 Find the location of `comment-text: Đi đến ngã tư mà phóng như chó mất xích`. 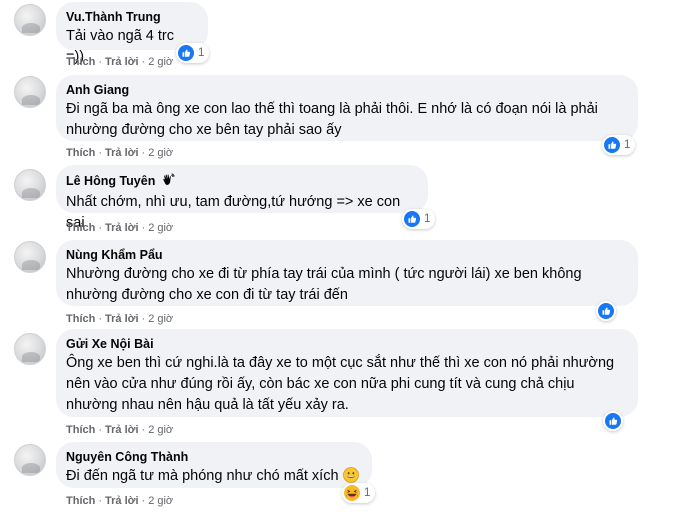

comment-text: Đi đến ngã tư mà phóng như chó mất xích is located at coordinates (213, 478).